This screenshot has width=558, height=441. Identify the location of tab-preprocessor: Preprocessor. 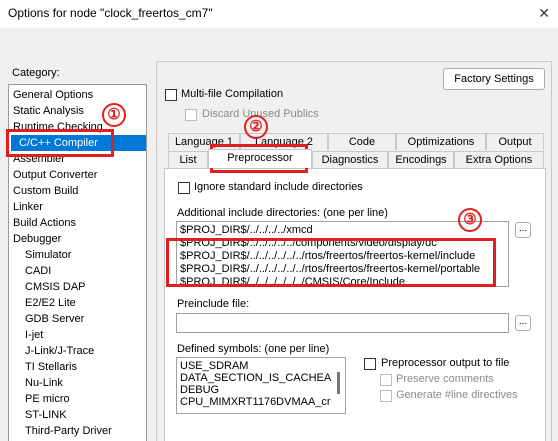
(260, 158).